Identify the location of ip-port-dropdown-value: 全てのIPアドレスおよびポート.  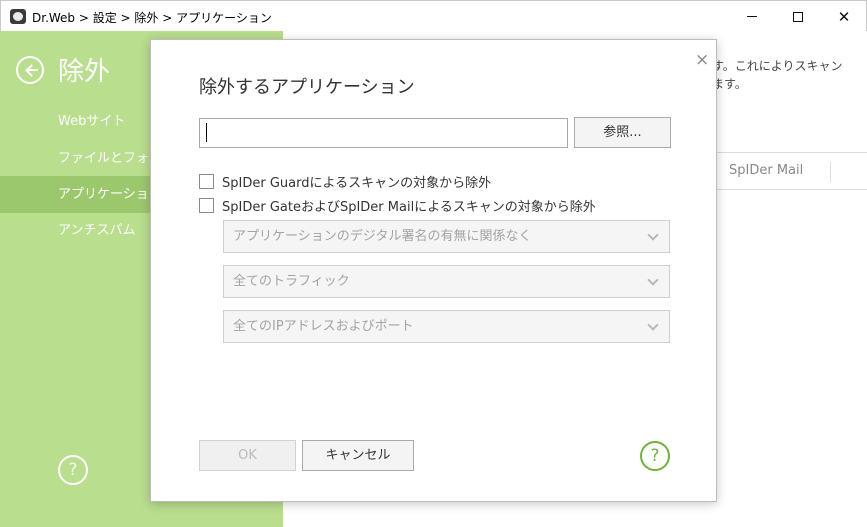
(323, 326).